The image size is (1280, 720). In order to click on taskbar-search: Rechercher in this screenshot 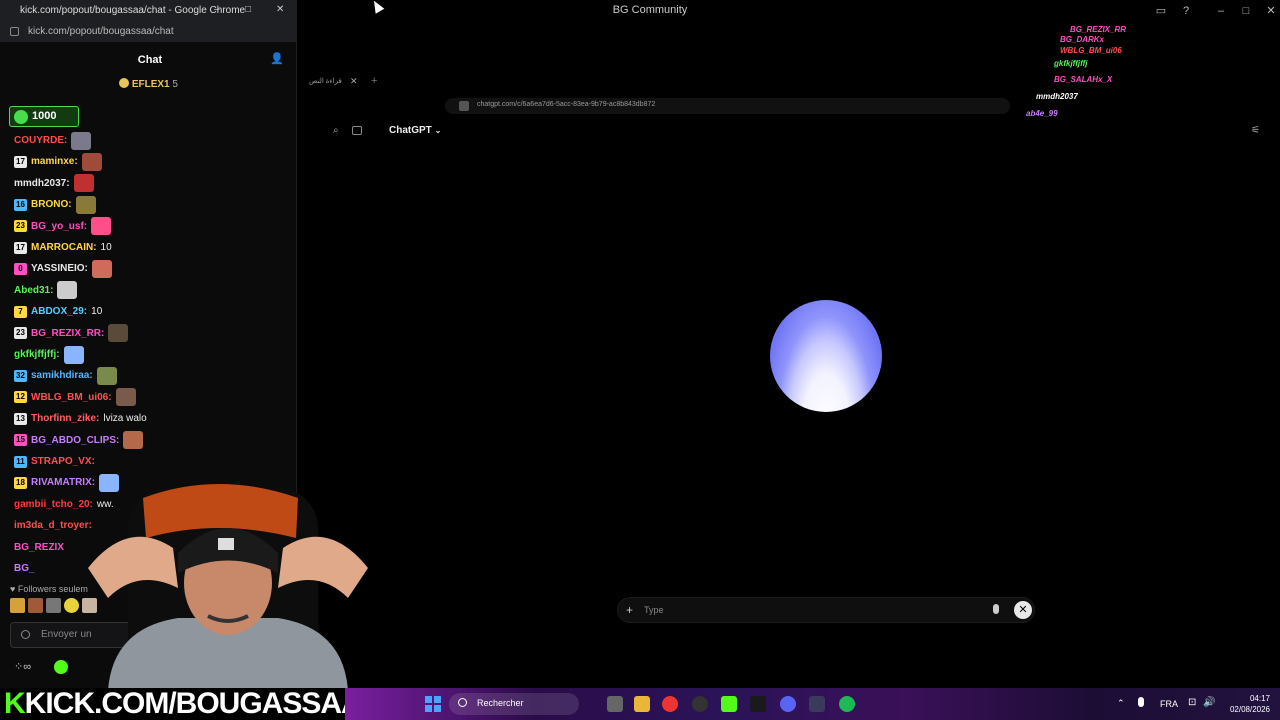, I will do `click(514, 704)`.